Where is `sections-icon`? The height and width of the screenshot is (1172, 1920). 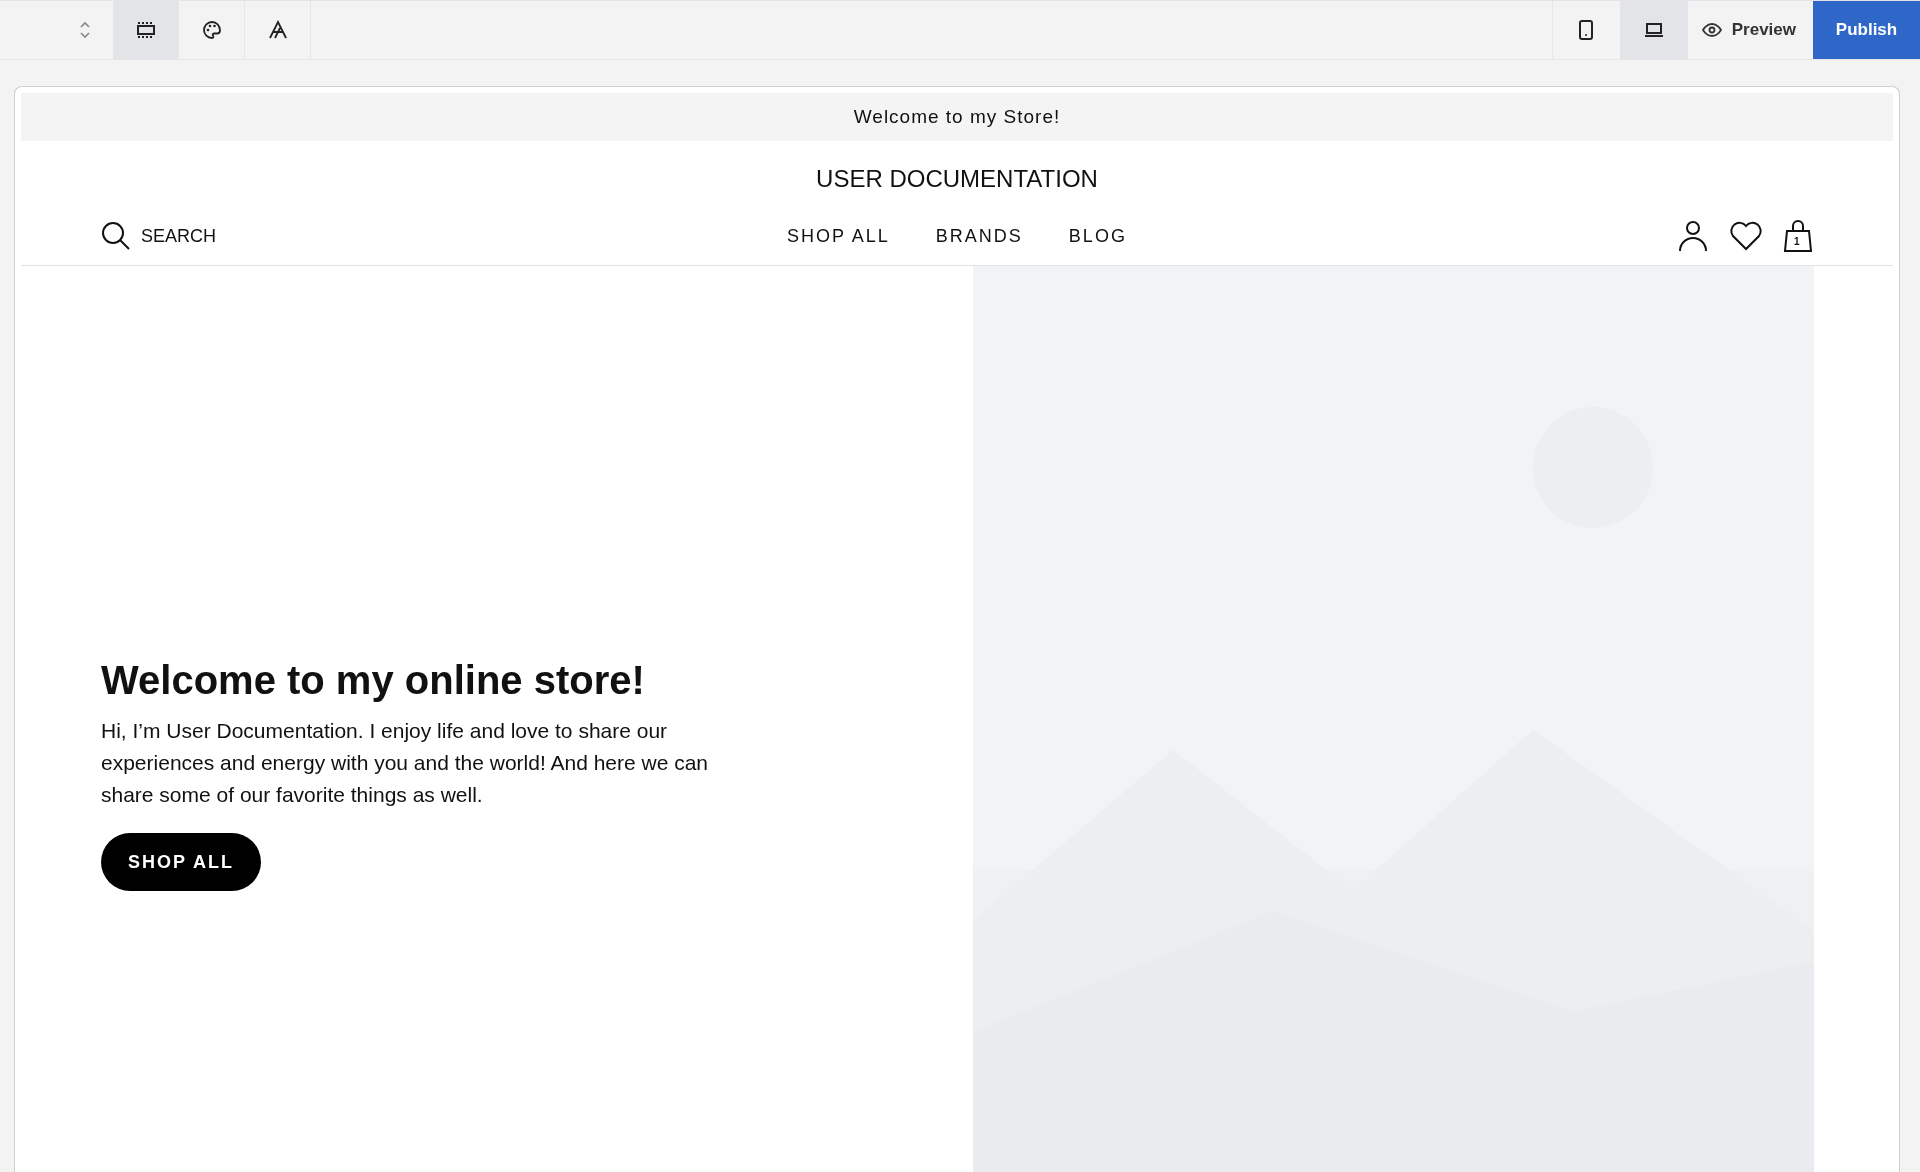 sections-icon is located at coordinates (146, 30).